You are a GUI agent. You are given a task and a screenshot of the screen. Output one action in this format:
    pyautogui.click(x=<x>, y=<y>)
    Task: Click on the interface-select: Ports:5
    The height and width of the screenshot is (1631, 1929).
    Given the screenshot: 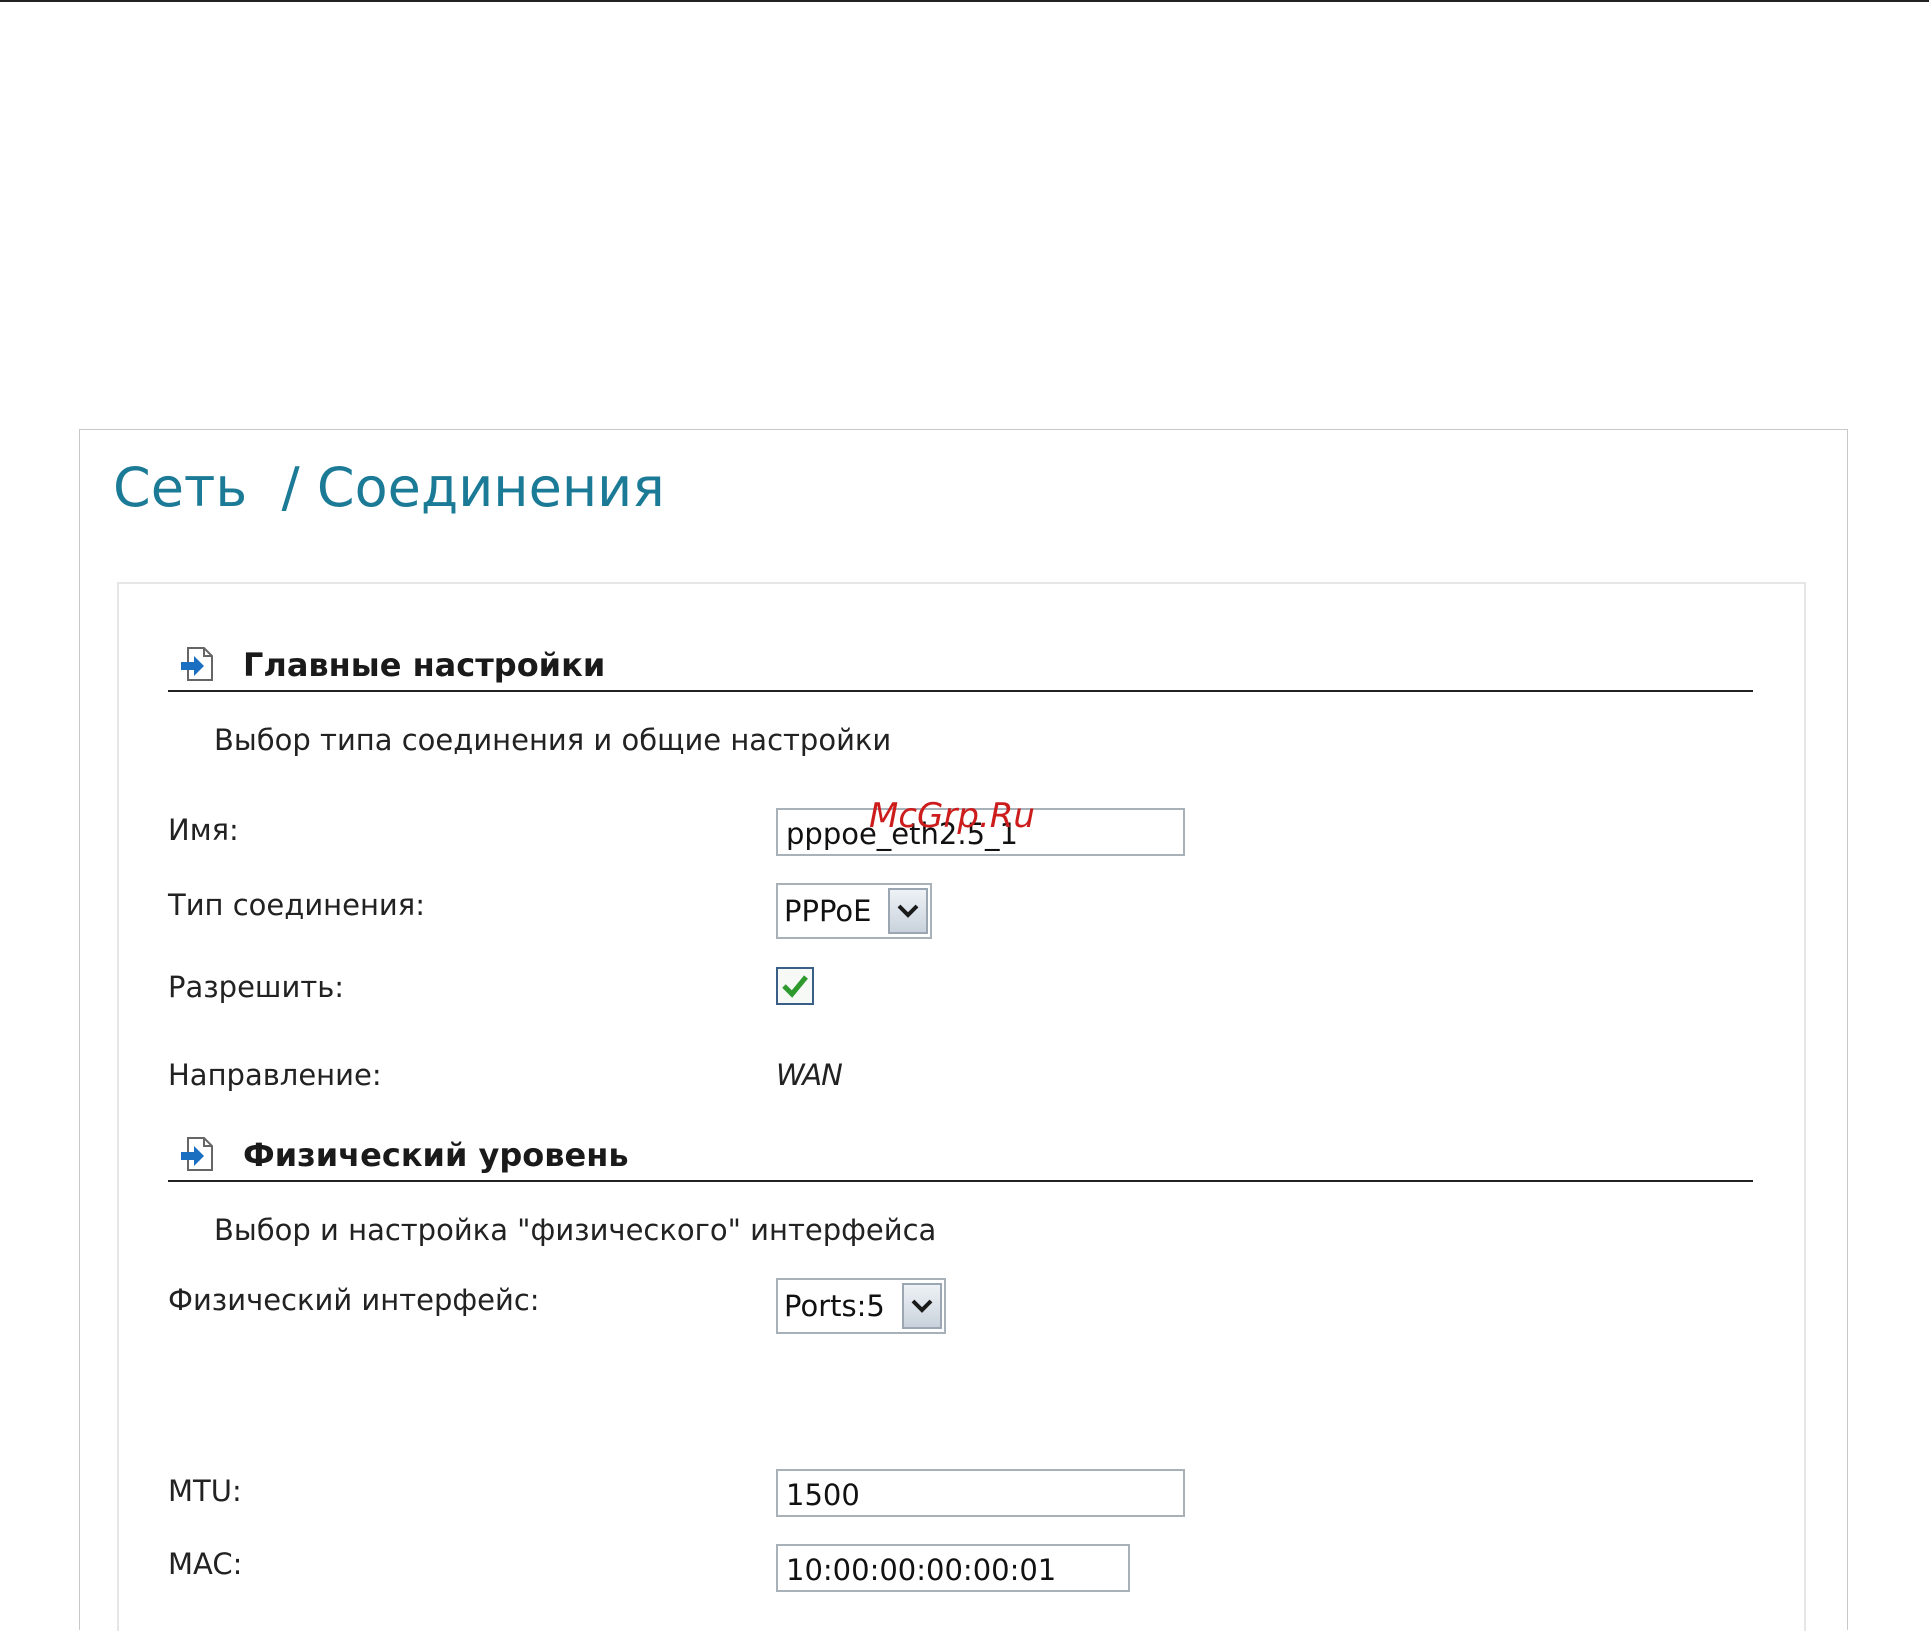 What is the action you would take?
    pyautogui.click(x=861, y=1306)
    